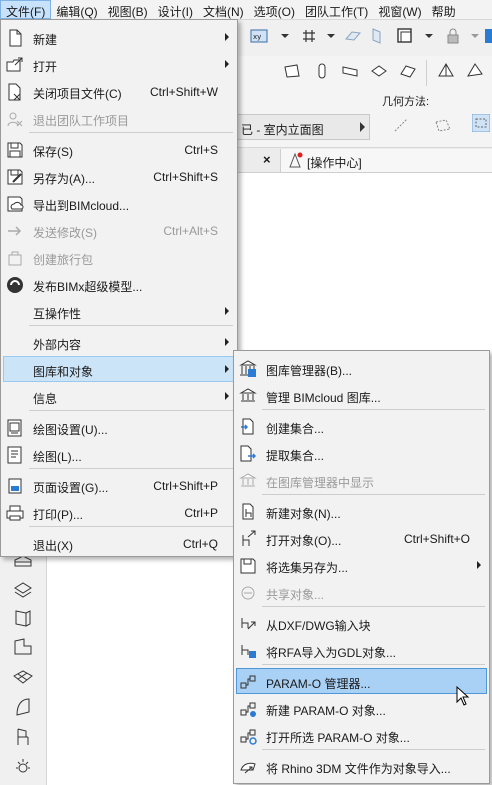 The image size is (492, 785). What do you see at coordinates (57, 345) in the screenshot?
I see `menu-item-label: 外部内容` at bounding box center [57, 345].